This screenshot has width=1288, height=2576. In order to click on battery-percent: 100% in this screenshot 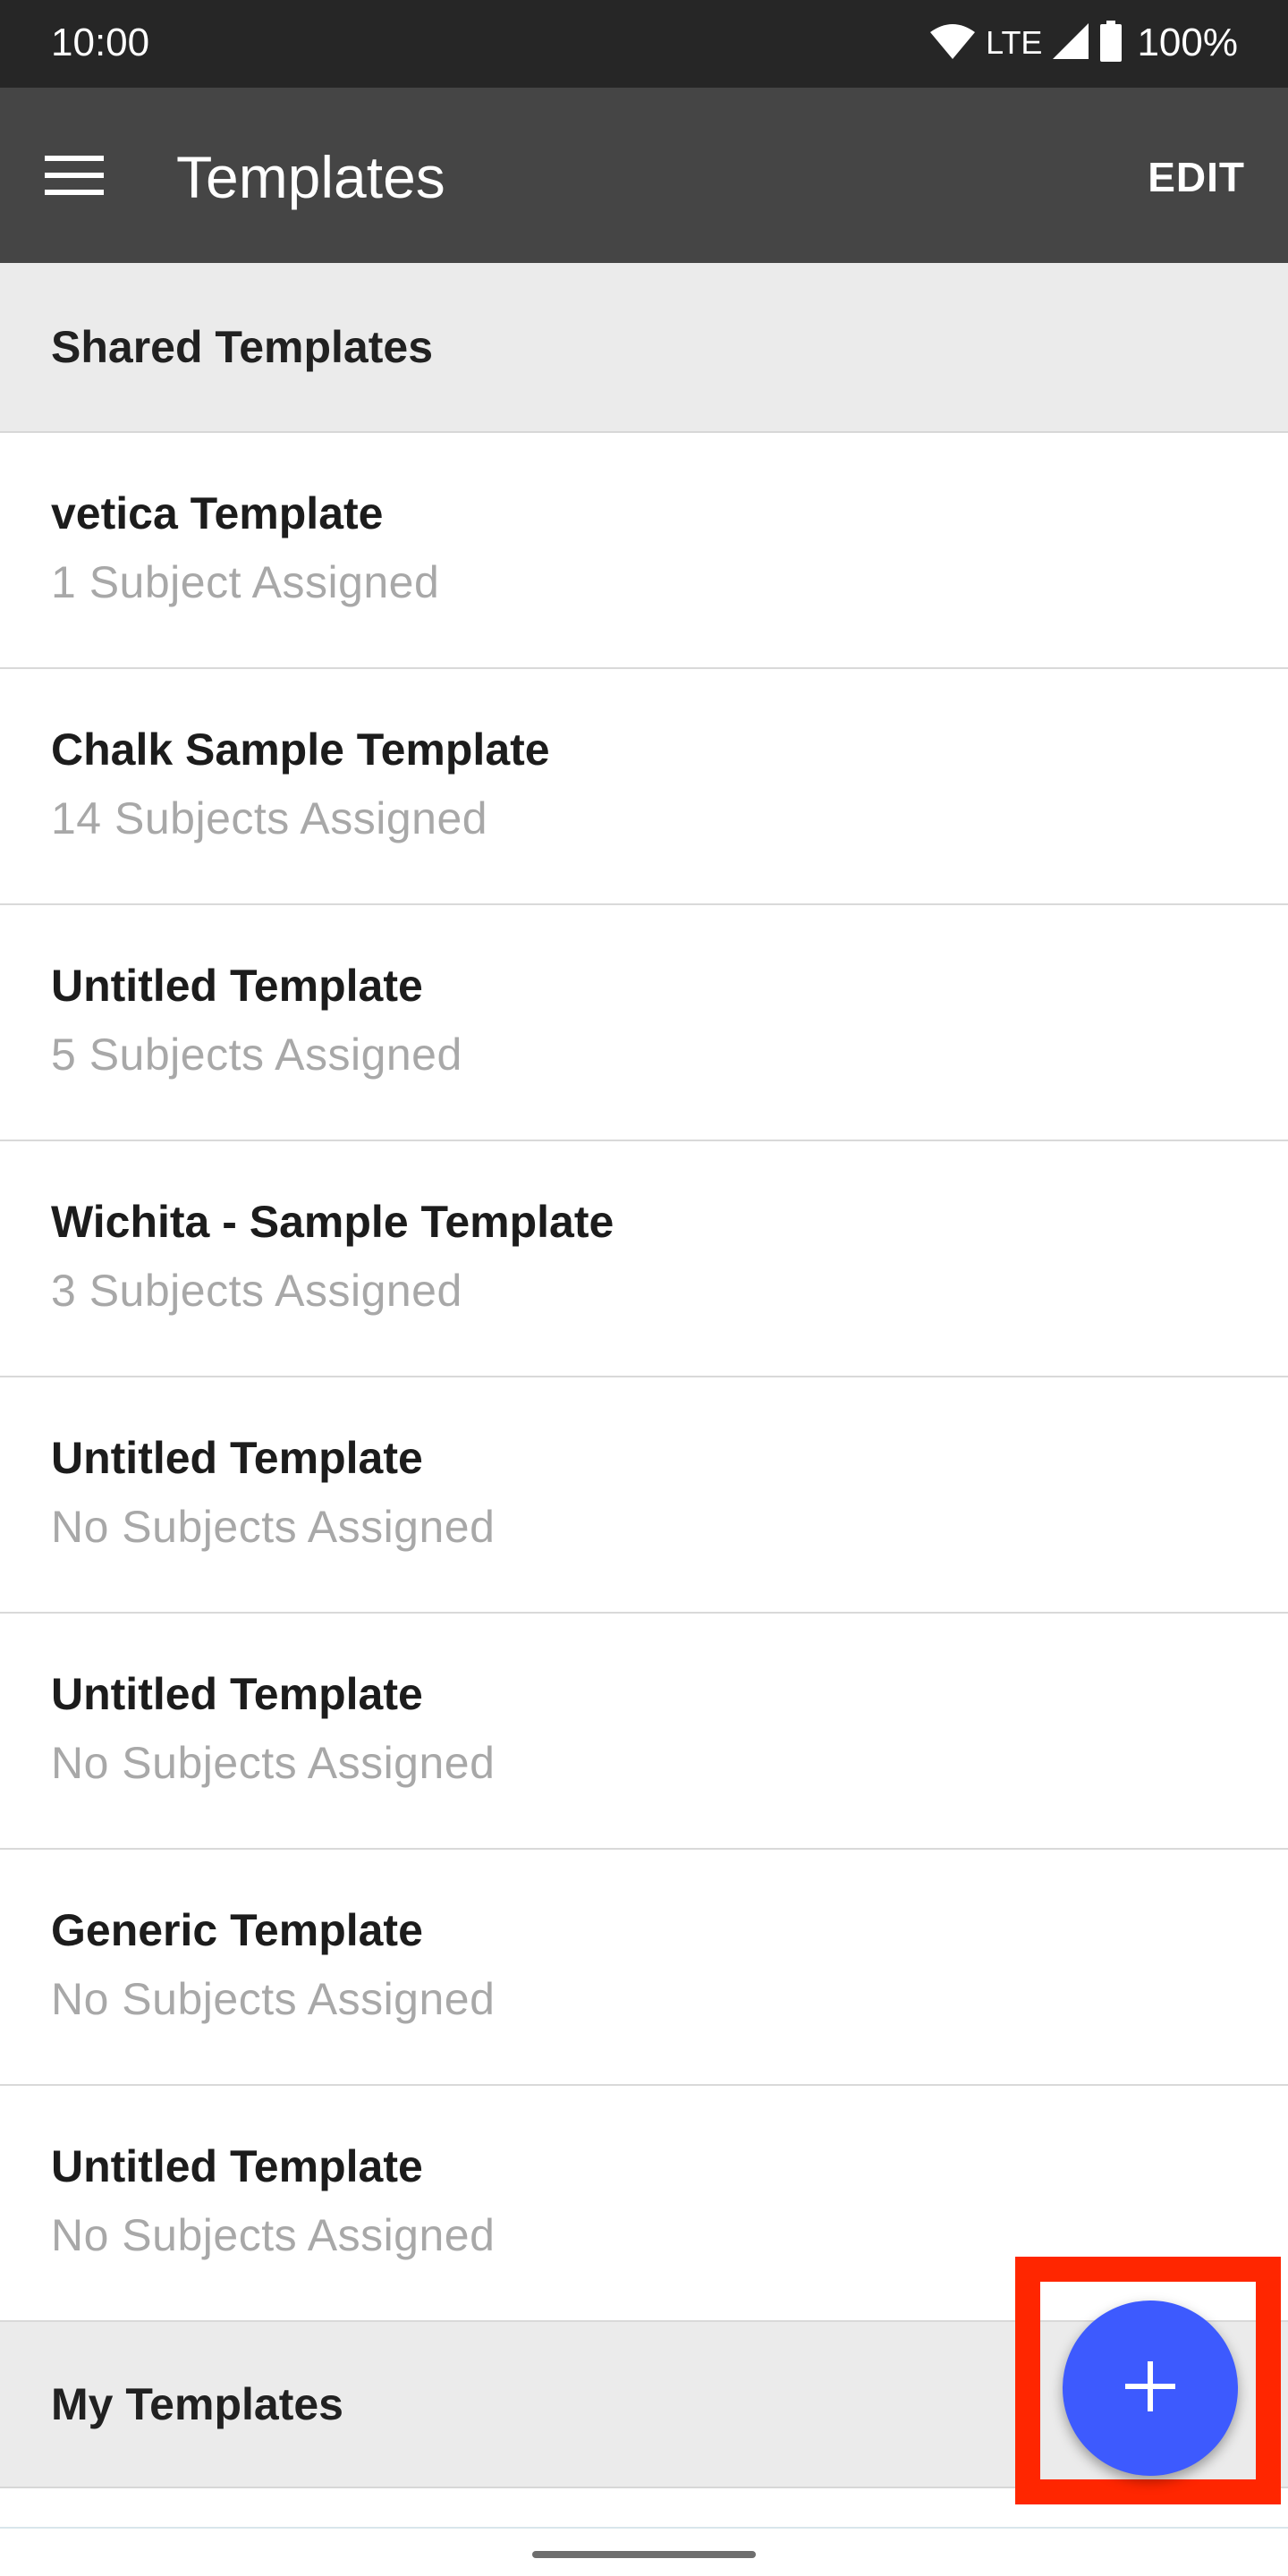, I will do `click(1187, 42)`.